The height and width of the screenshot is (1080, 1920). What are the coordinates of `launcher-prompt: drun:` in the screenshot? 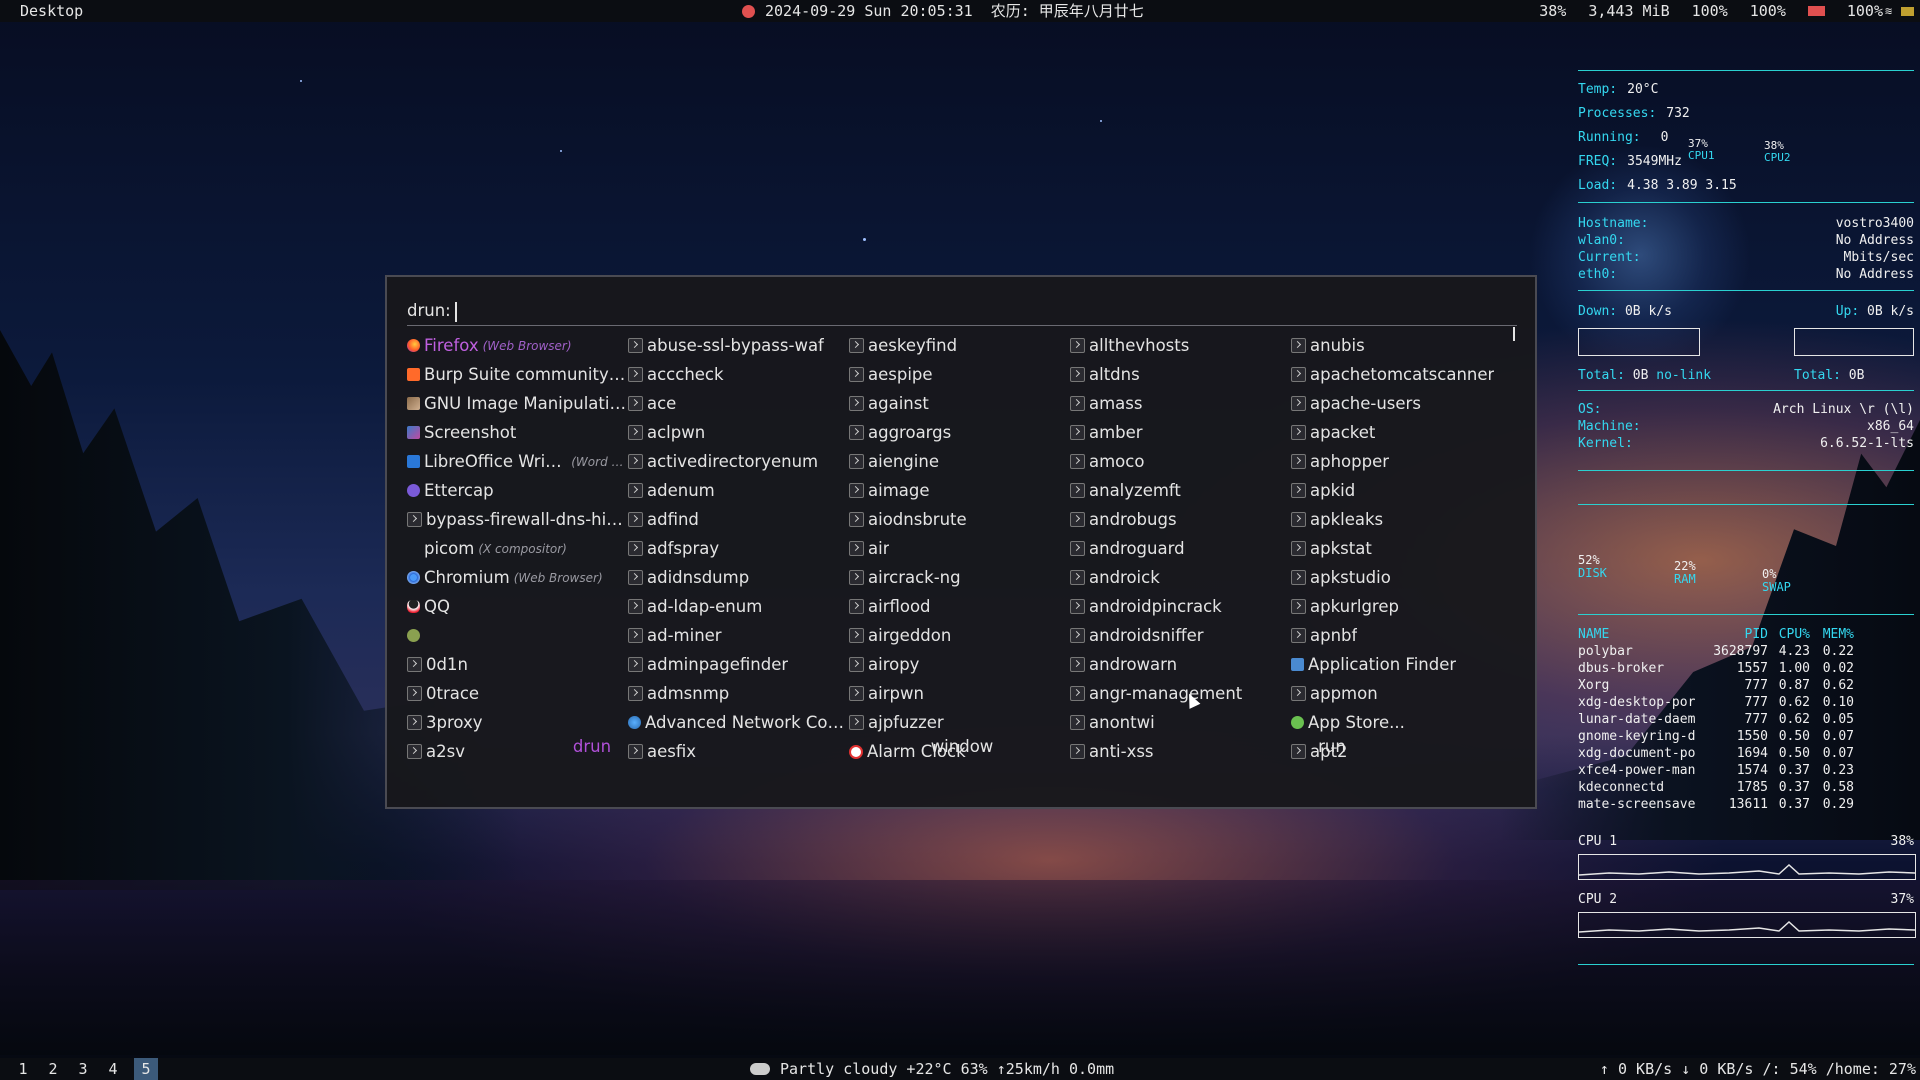 It's located at (432, 311).